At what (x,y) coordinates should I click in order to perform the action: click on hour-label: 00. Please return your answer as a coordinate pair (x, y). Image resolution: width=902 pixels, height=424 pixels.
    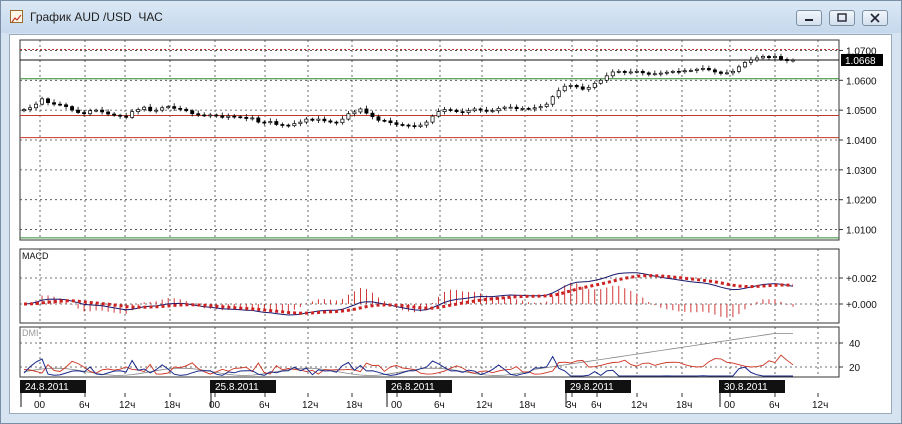
    Looking at the image, I should click on (40, 405).